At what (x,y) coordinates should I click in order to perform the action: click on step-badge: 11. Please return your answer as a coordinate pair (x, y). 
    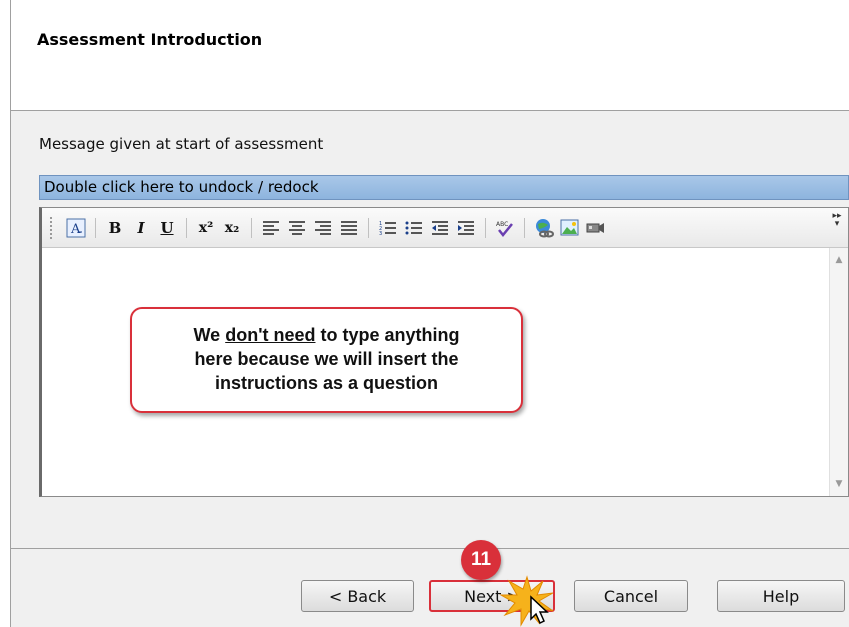
    Looking at the image, I should click on (481, 560).